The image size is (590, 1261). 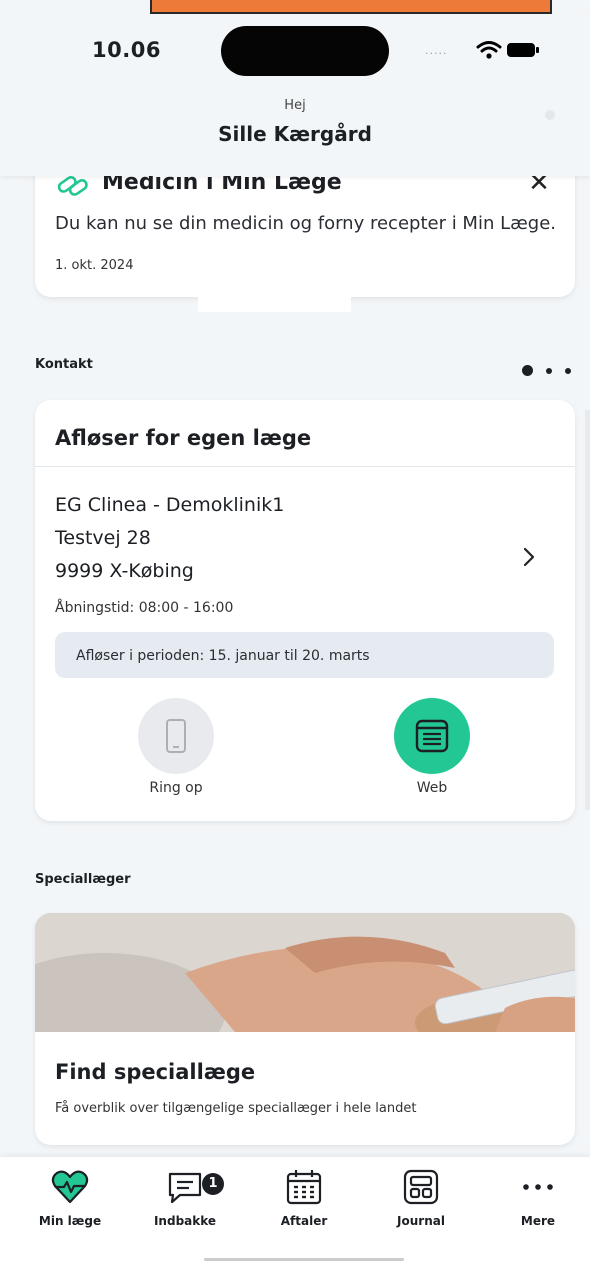 I want to click on divider, so click(x=305, y=466).